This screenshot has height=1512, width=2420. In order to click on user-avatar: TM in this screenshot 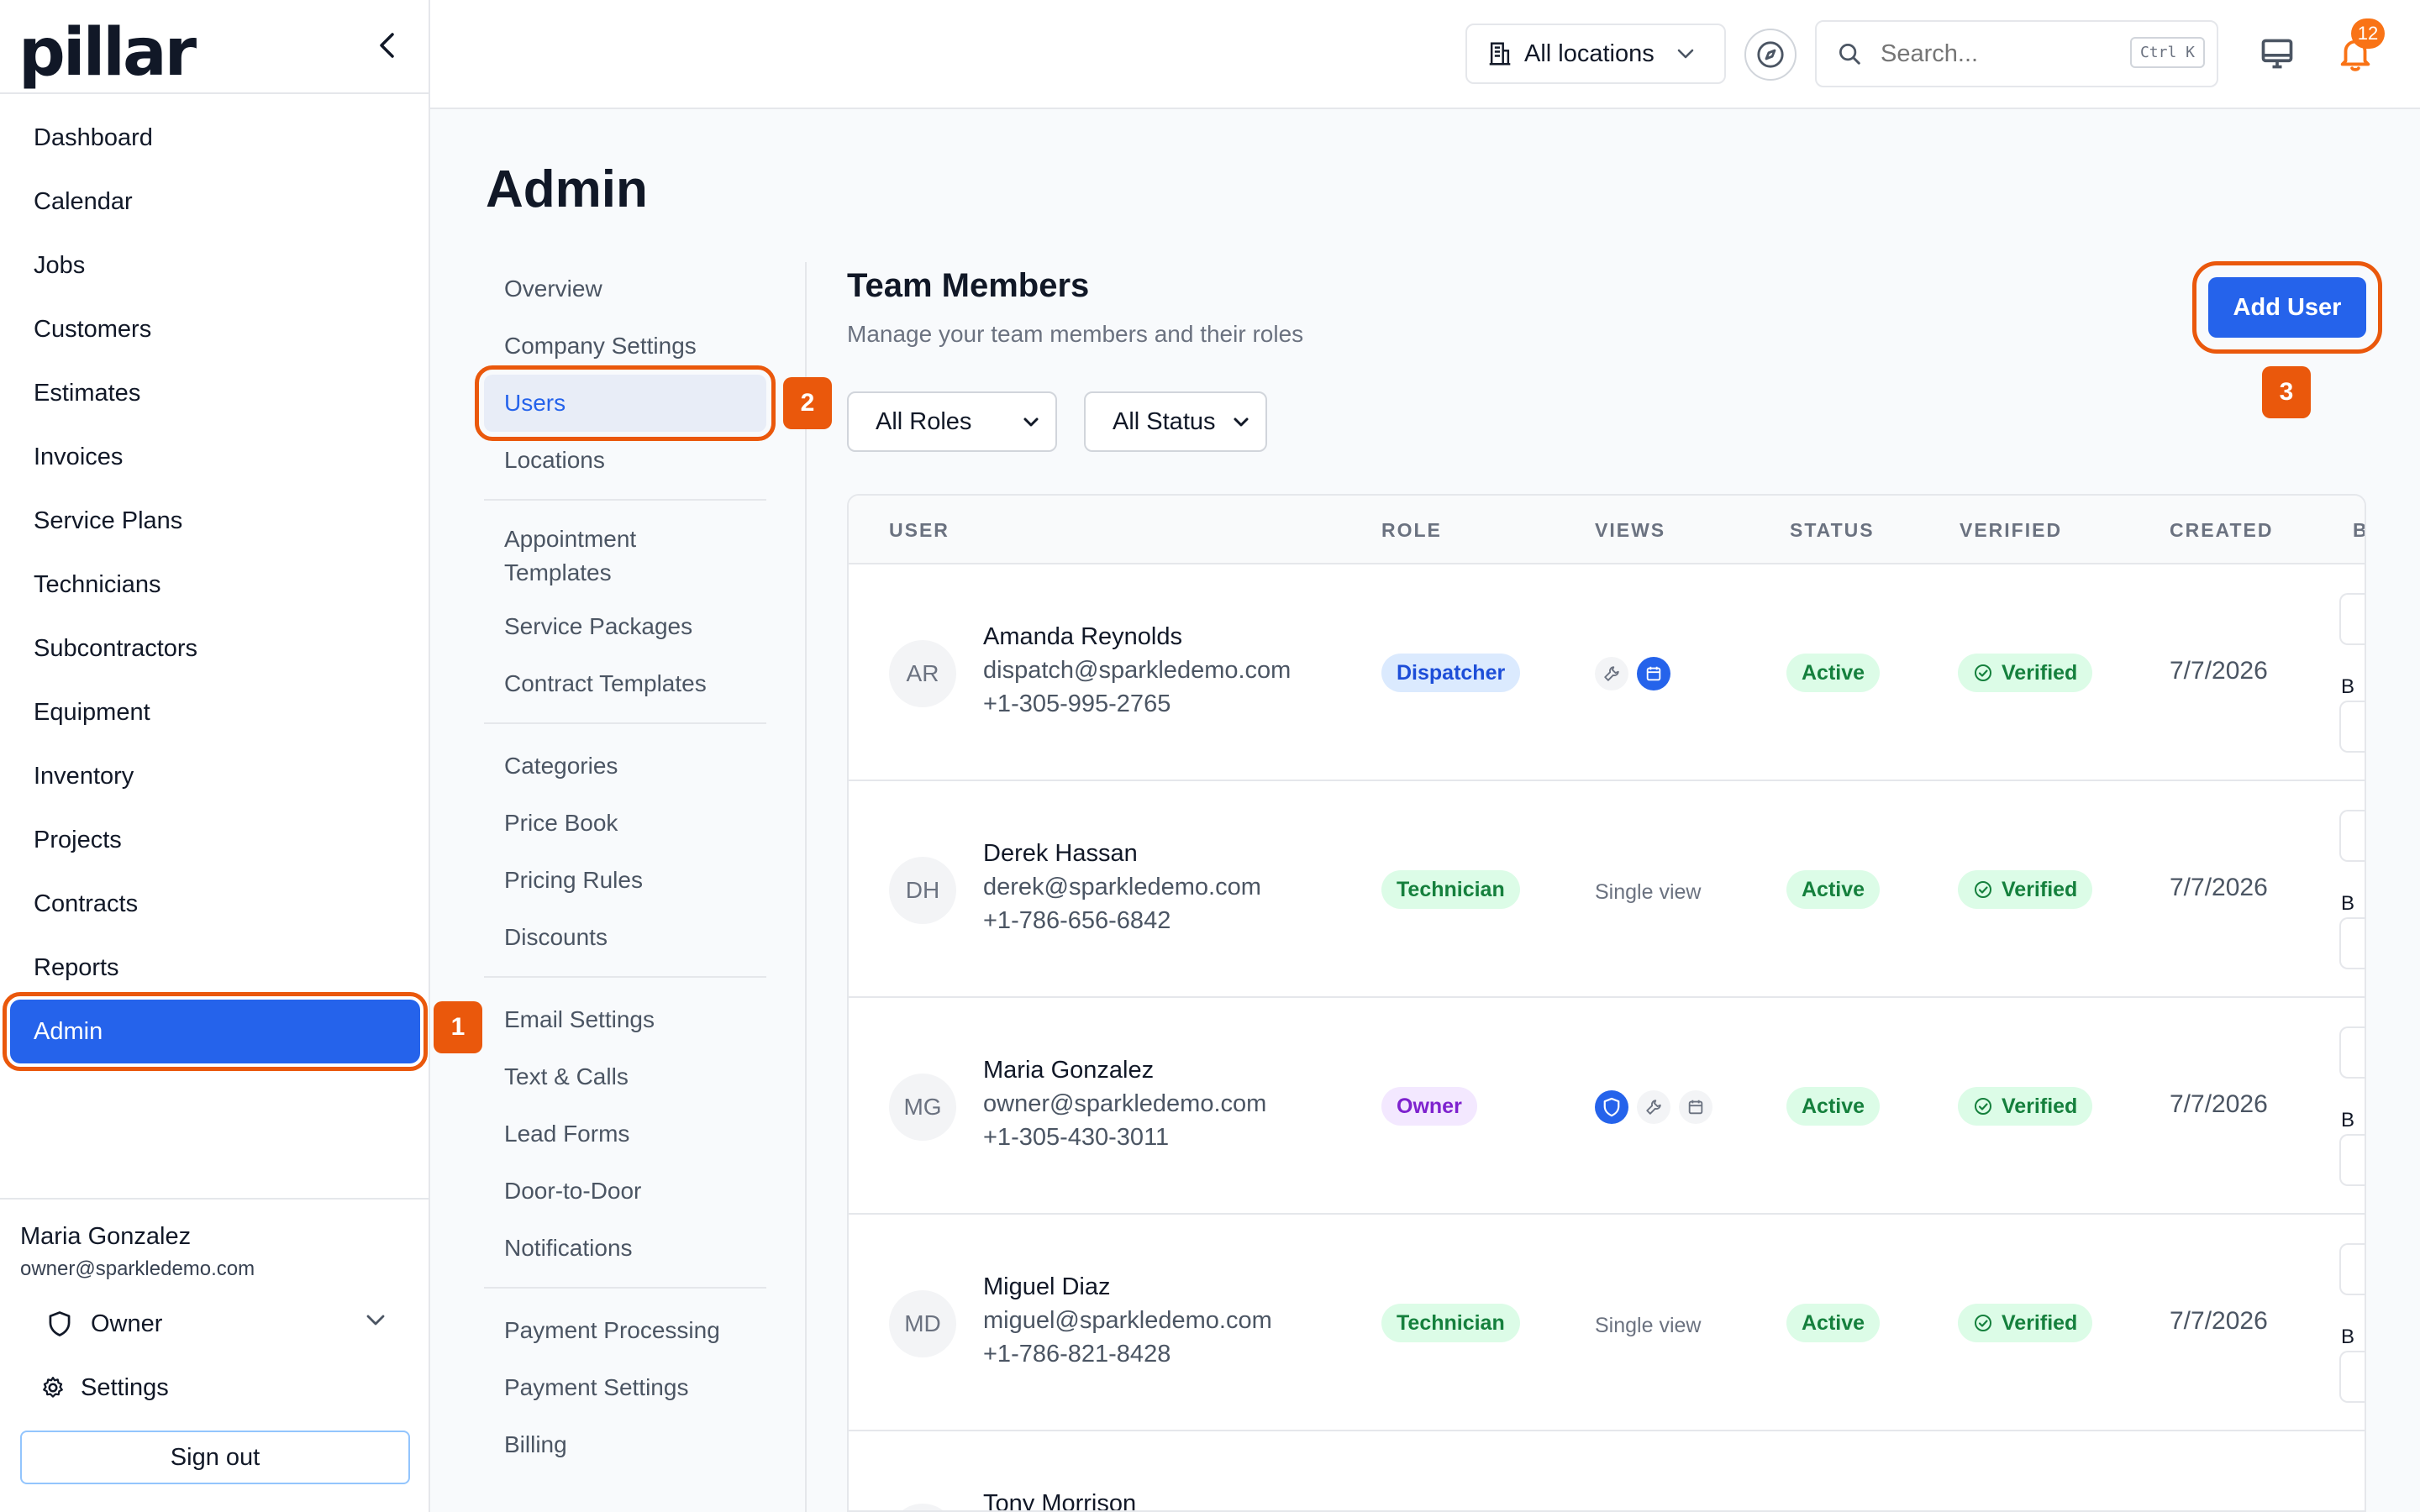, I will do `click(923, 1507)`.